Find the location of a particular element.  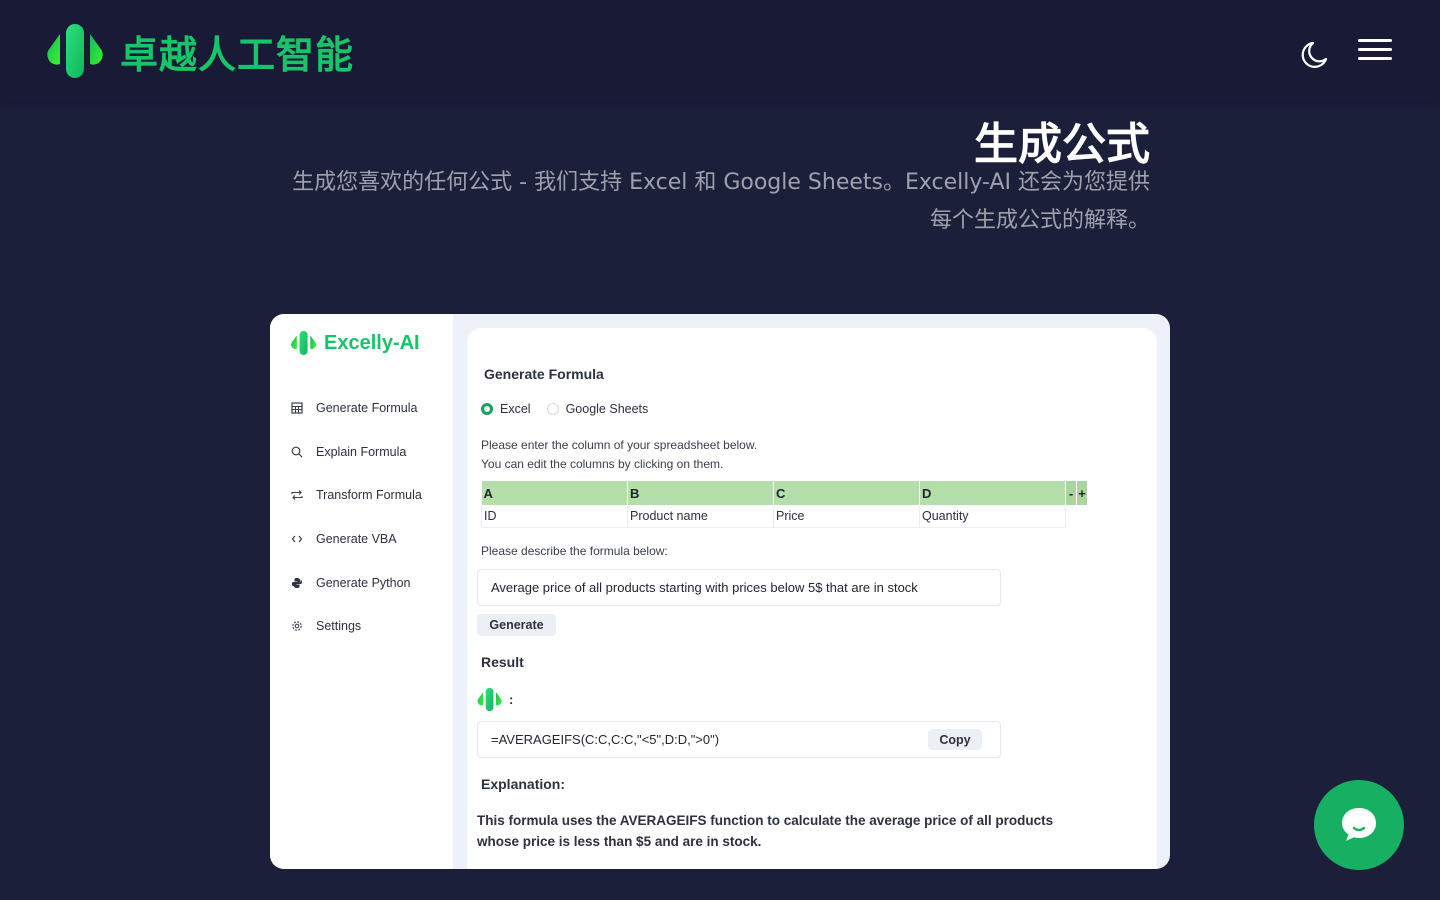

gear-icon is located at coordinates (297, 626).